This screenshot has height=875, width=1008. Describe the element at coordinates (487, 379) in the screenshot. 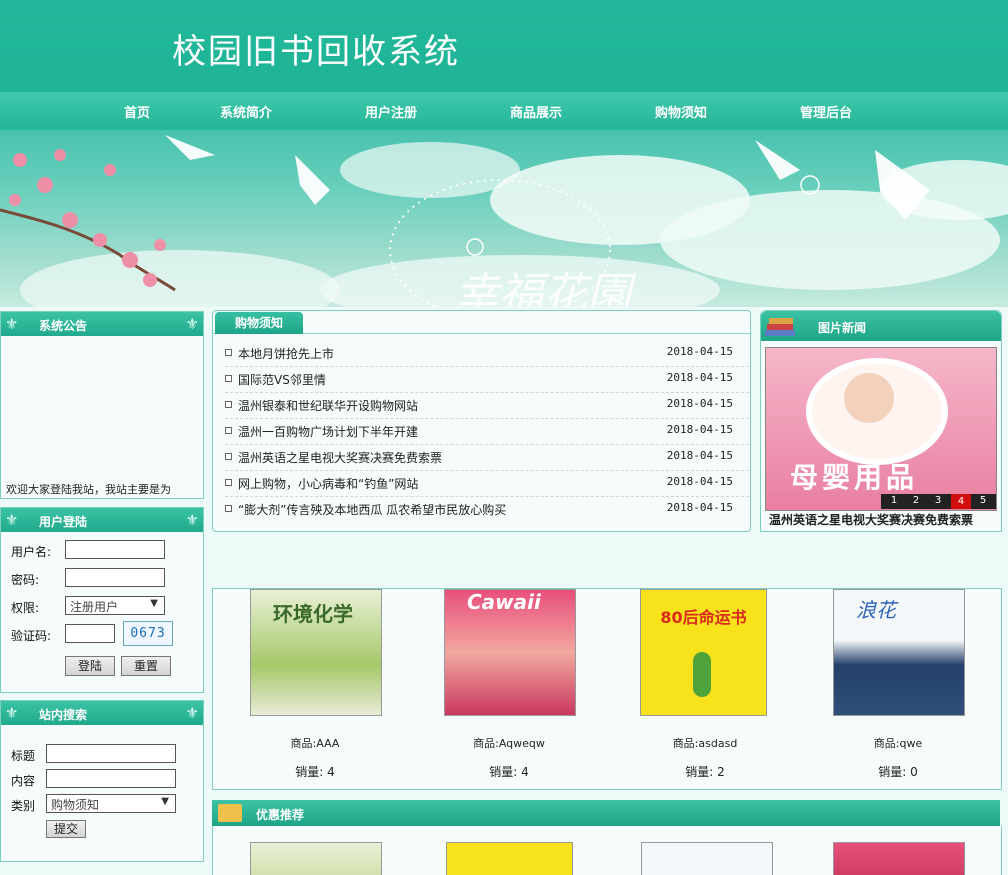

I see `news-row: 国际范VS邻里情 2018-04-15` at that location.